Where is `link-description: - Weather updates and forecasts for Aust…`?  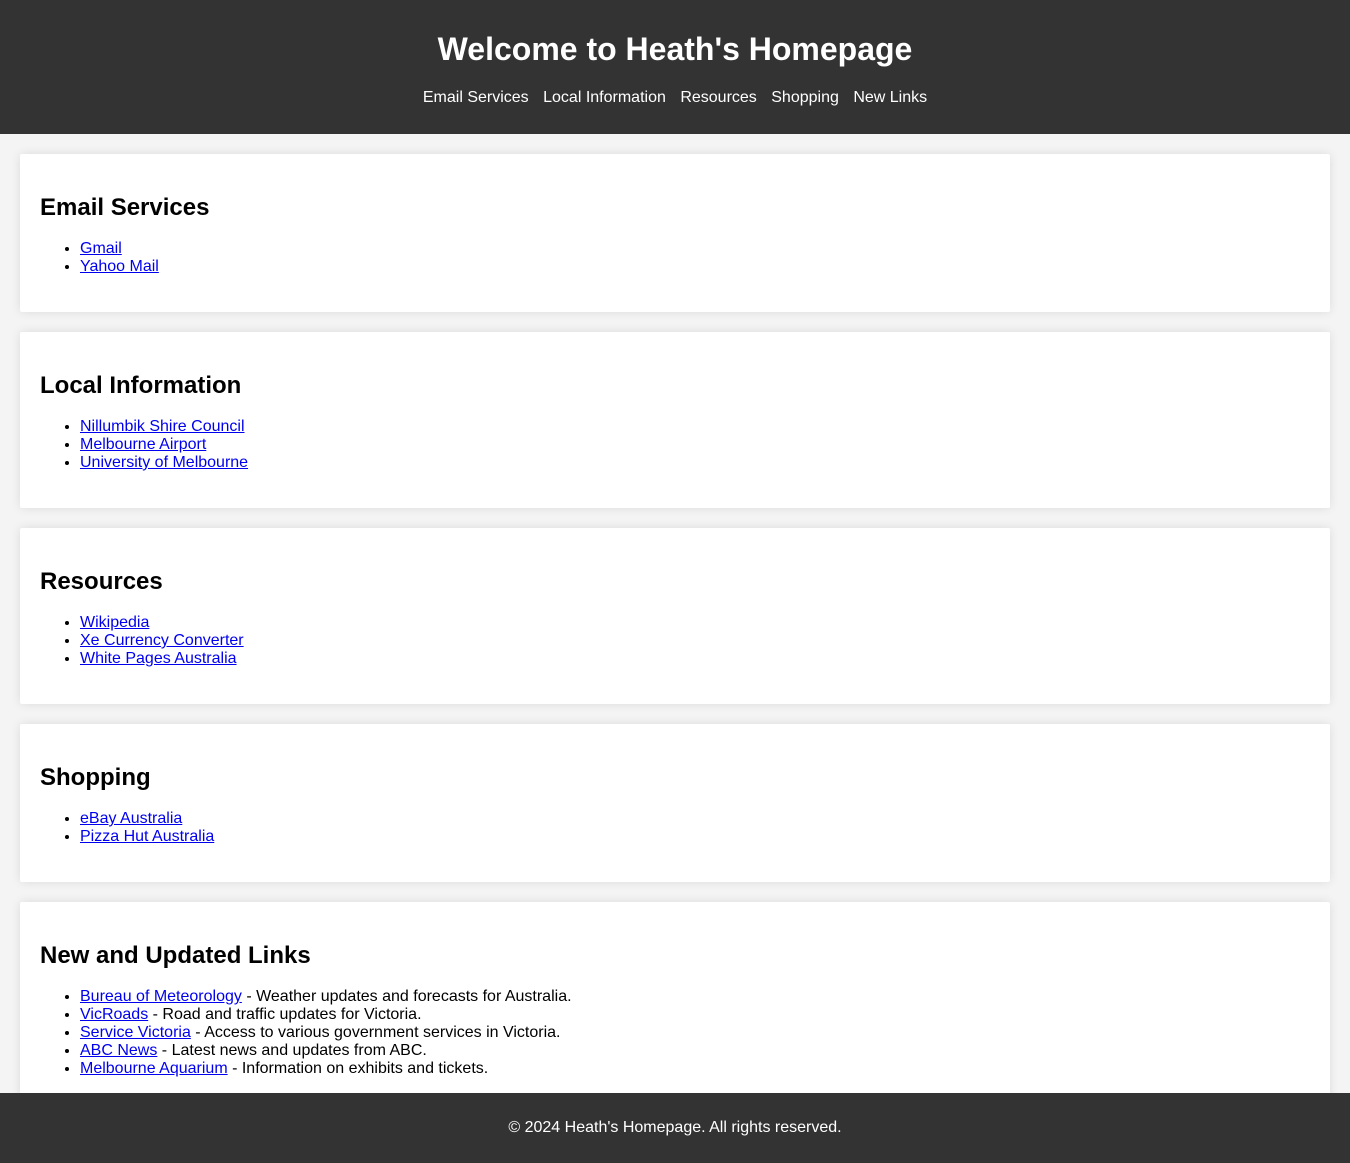 link-description: - Weather updates and forecasts for Aust… is located at coordinates (406, 996).